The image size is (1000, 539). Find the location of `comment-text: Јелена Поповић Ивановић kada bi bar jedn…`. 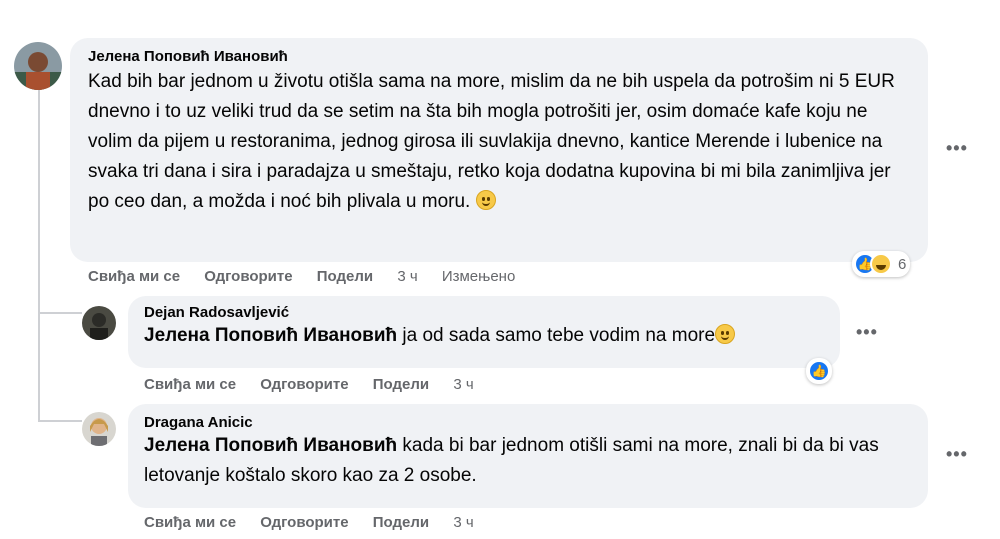

comment-text: Јелена Поповић Ивановић kada bi bar jedn… is located at coordinates (528, 461).